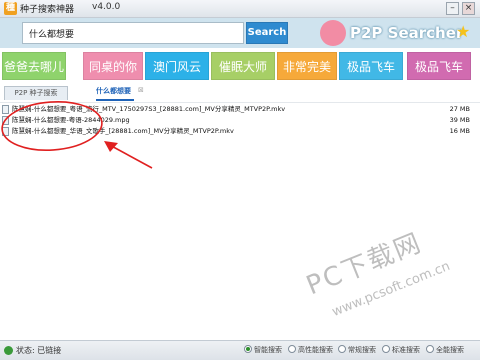  What do you see at coordinates (406, 350) in the screenshot?
I see `search-mode-label: 标准搜索` at bounding box center [406, 350].